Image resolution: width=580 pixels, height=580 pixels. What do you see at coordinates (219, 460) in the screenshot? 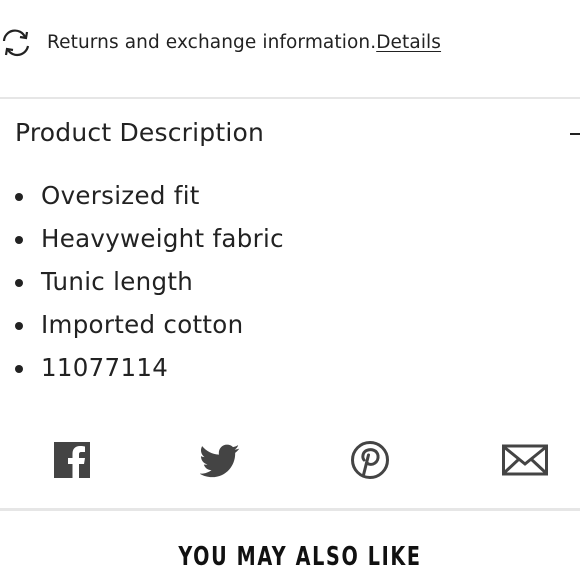
I see `twitter-icon` at bounding box center [219, 460].